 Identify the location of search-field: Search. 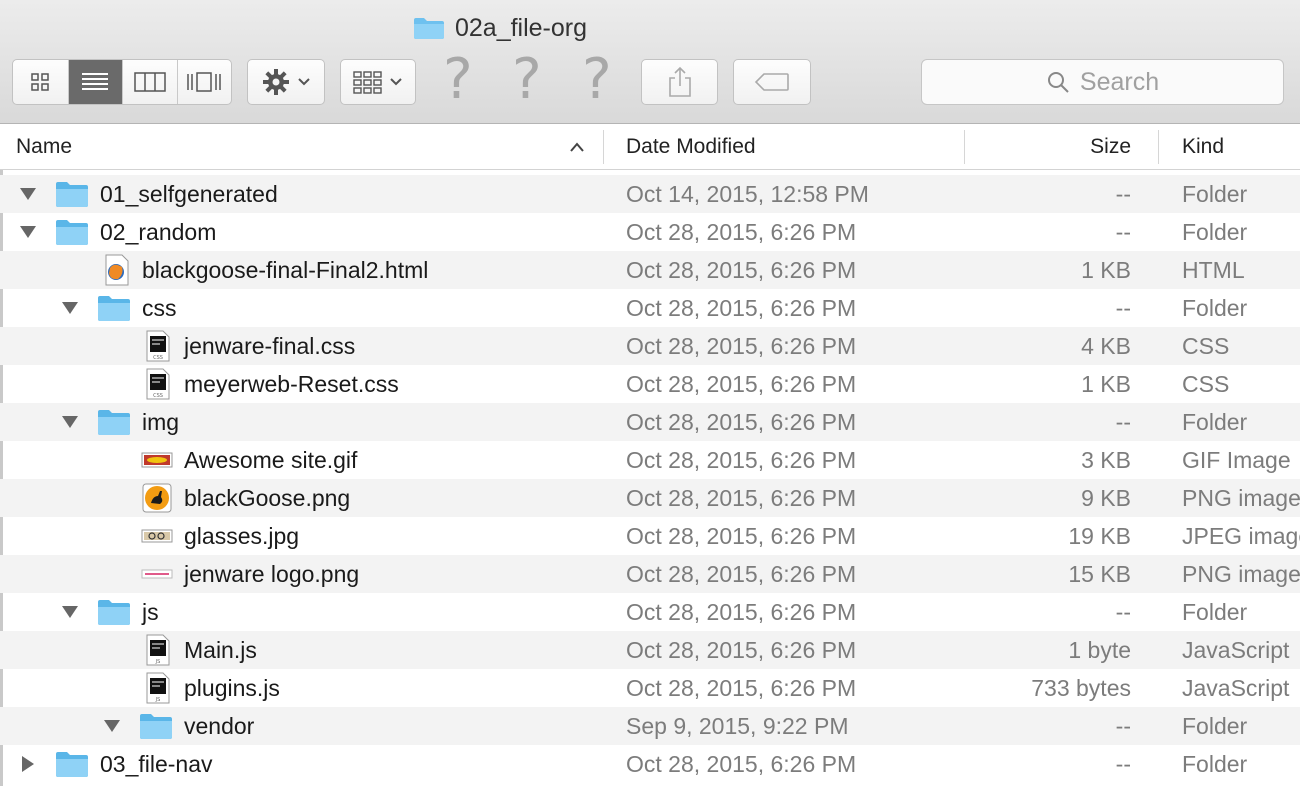
(1102, 82).